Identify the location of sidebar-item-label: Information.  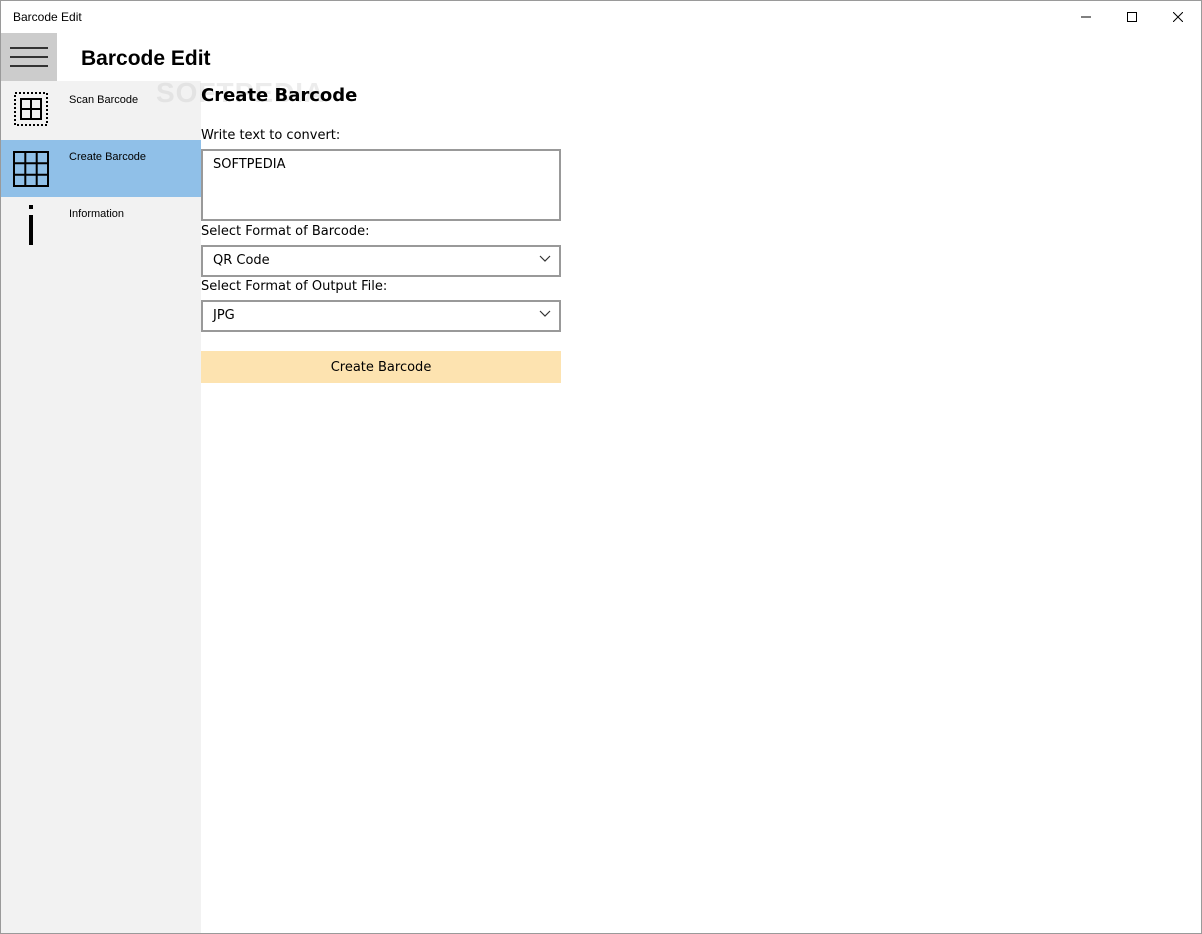
(97, 214).